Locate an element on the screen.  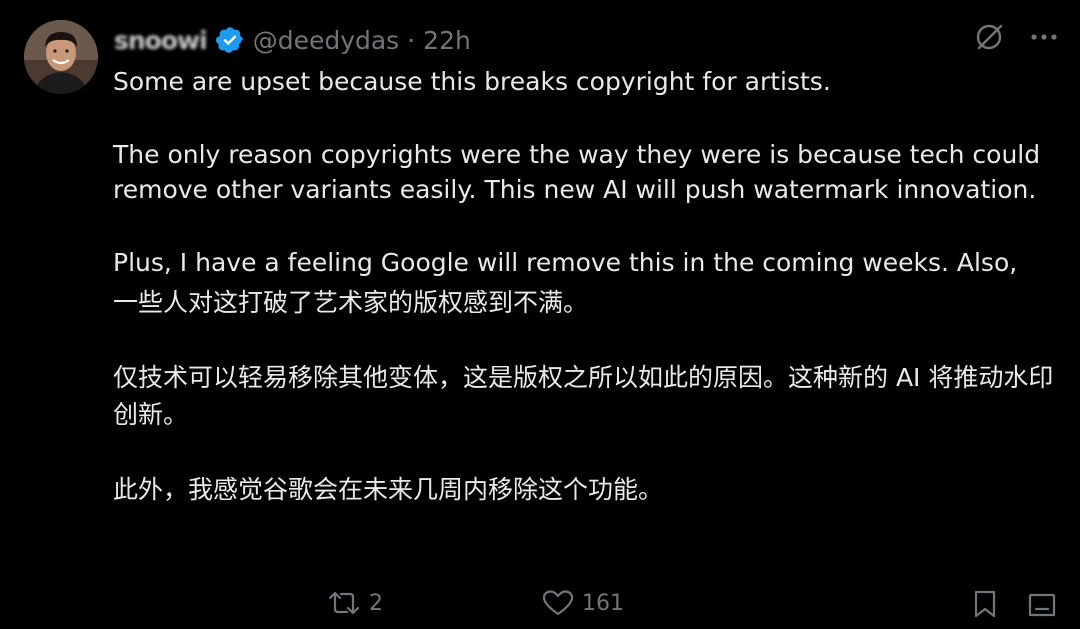
share-icon is located at coordinates (1042, 605).